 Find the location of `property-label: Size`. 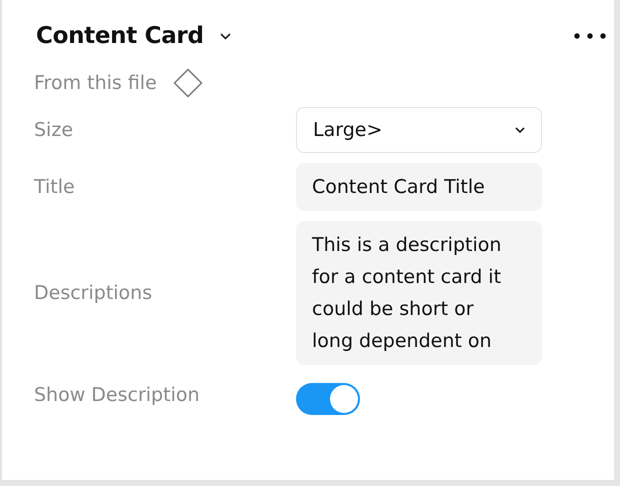

property-label: Size is located at coordinates (54, 130).